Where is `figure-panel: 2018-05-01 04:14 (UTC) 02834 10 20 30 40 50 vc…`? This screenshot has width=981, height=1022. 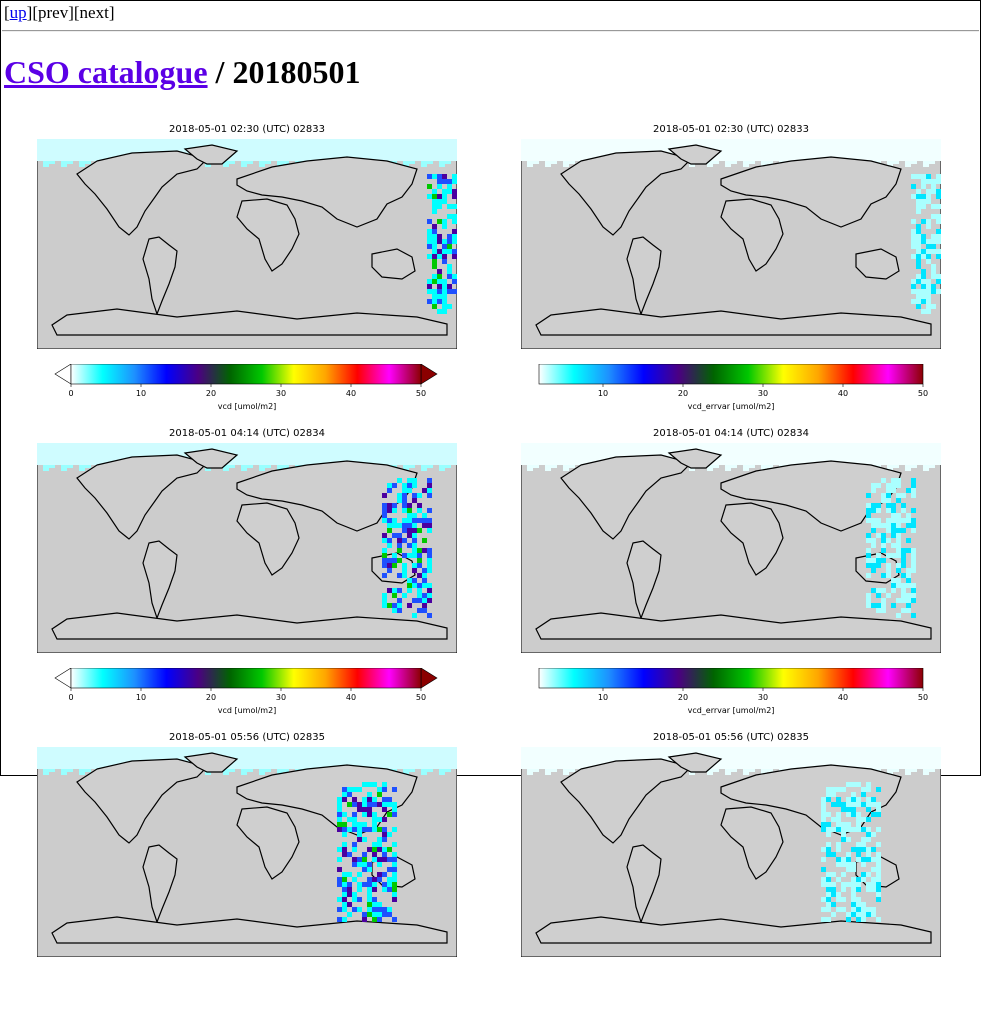
figure-panel: 2018-05-01 04:14 (UTC) 02834 10 20 30 40 50 vc… is located at coordinates (731, 573).